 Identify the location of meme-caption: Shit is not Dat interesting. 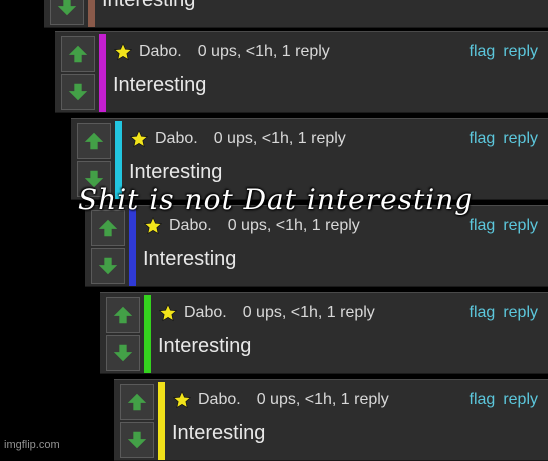
(276, 199).